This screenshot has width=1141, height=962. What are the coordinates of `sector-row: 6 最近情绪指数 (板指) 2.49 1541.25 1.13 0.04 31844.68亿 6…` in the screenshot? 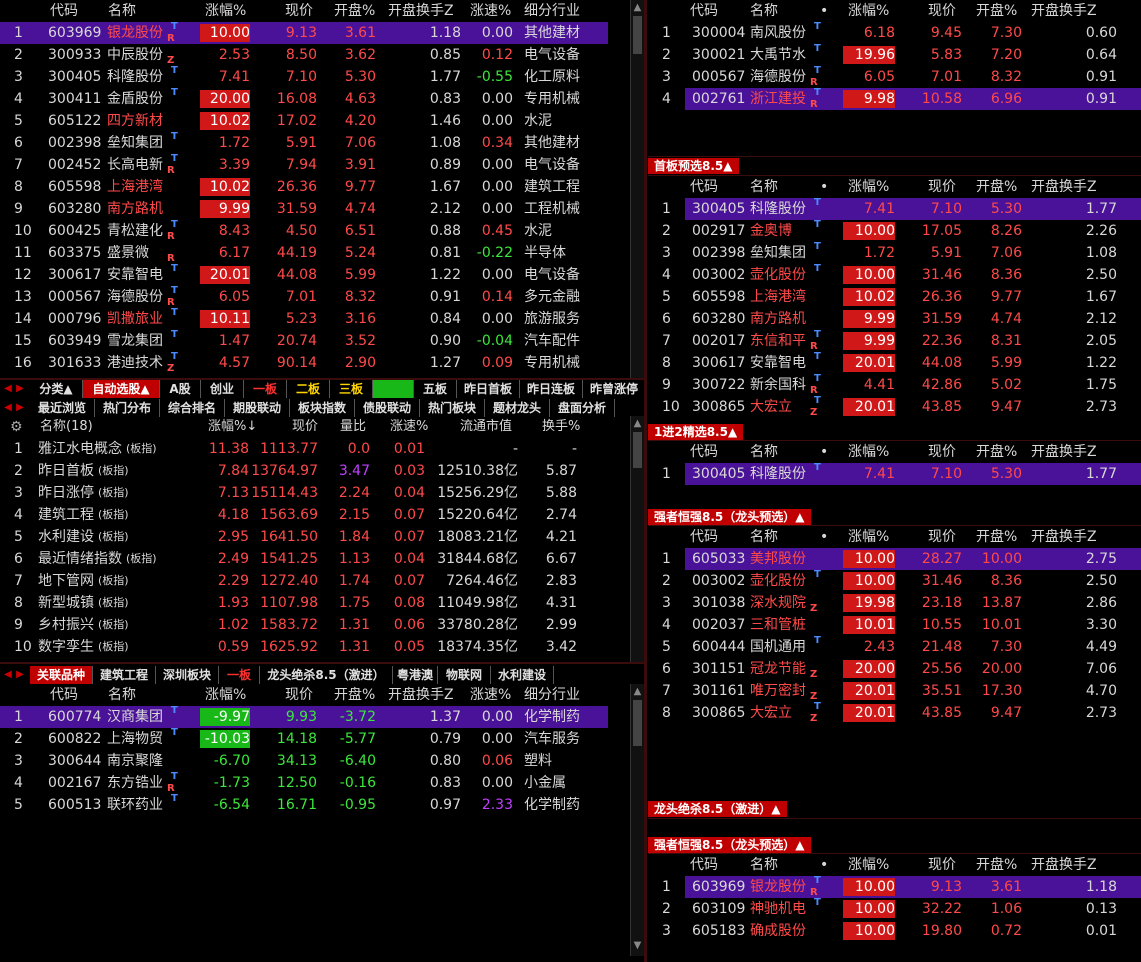 It's located at (310, 559).